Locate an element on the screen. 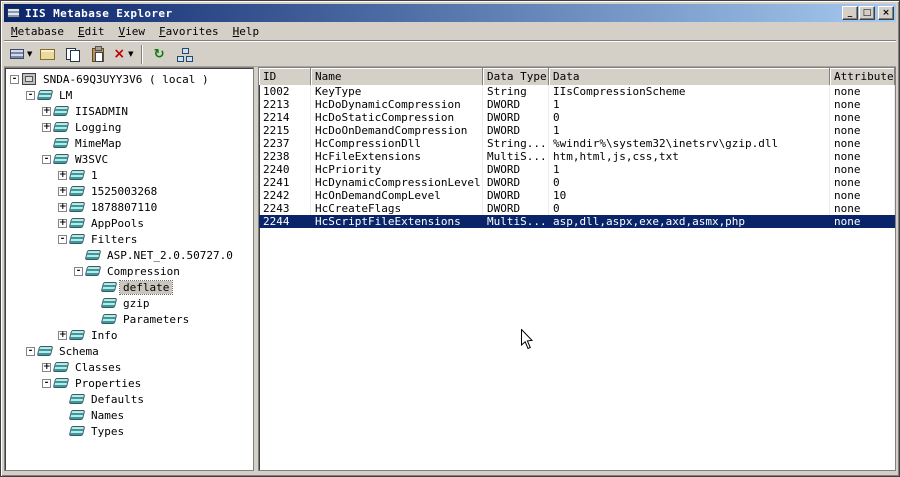  tree-item-compression: - Compression is located at coordinates (129, 271).